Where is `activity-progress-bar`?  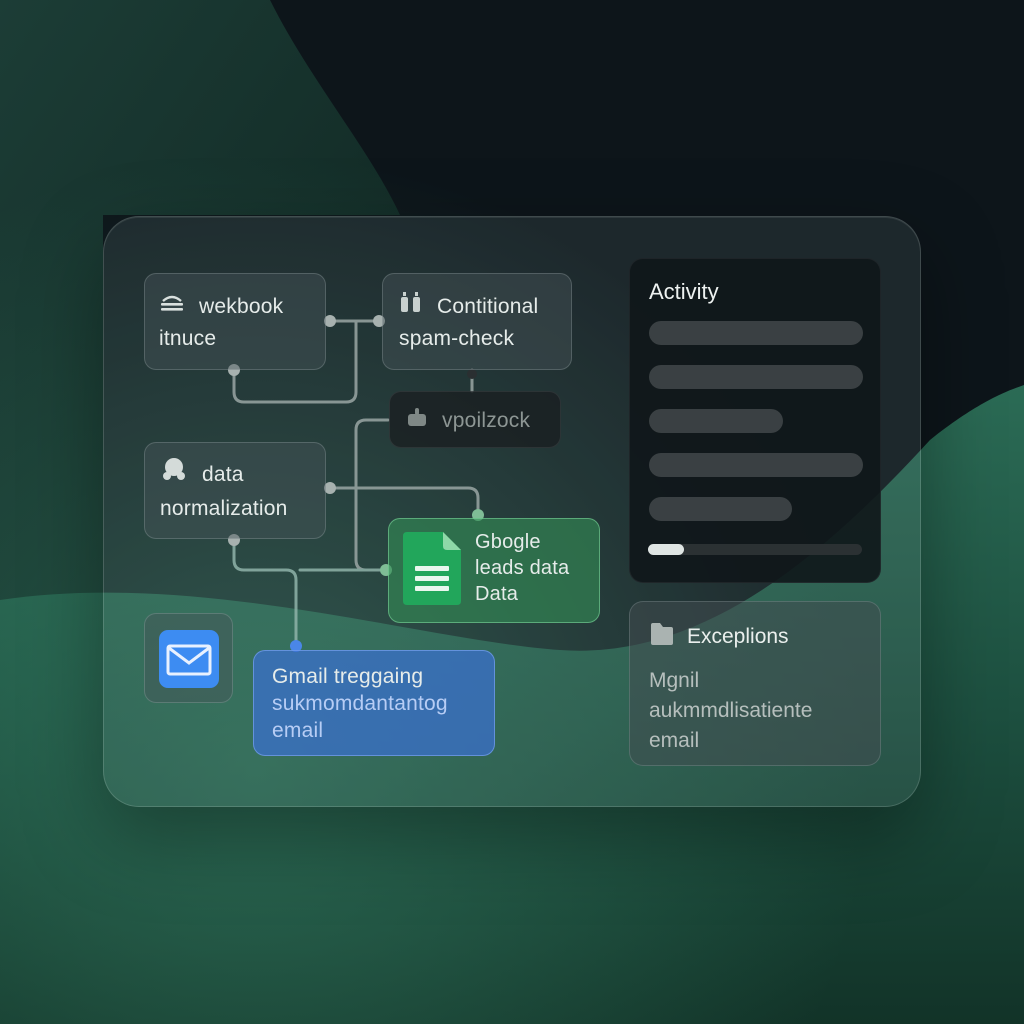
activity-progress-bar is located at coordinates (755, 549).